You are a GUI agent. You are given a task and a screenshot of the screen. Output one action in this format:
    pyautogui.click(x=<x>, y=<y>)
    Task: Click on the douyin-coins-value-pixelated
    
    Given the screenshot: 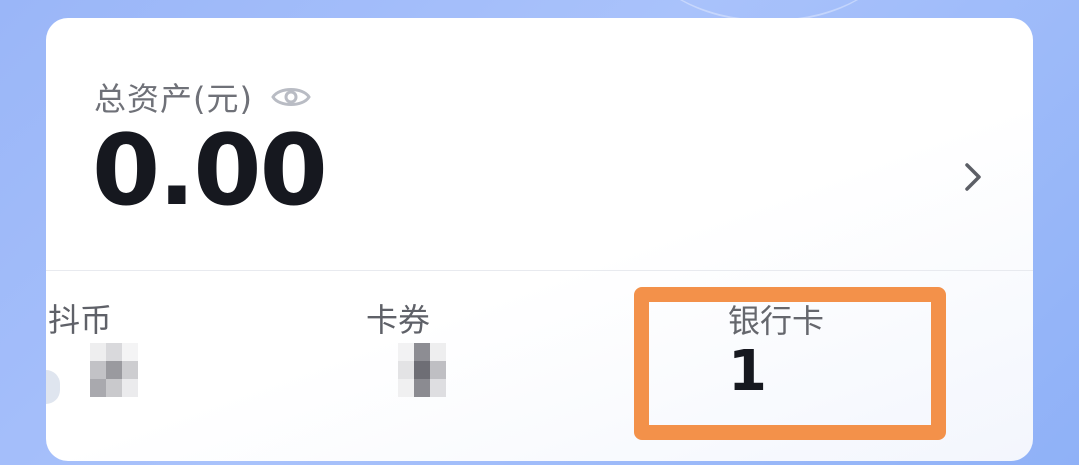 What is the action you would take?
    pyautogui.click(x=114, y=370)
    